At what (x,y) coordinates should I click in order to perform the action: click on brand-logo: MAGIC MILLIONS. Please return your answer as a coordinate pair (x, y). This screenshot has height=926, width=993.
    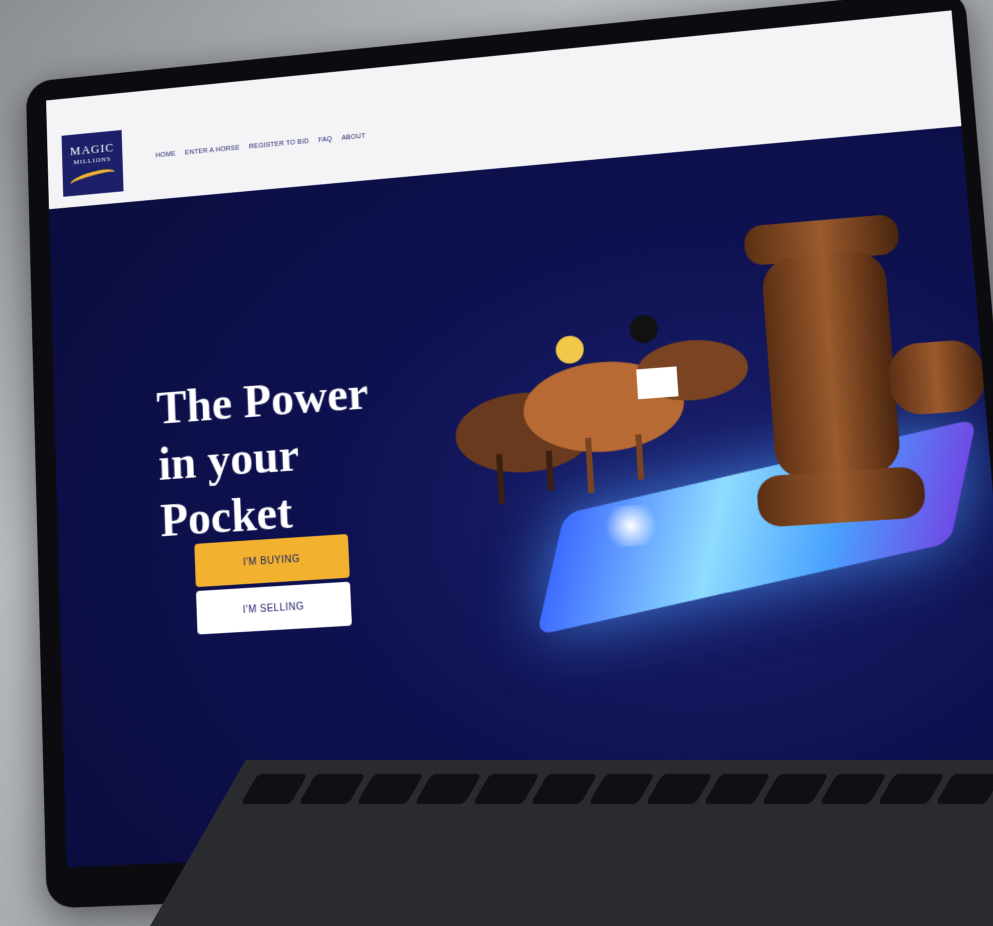
    Looking at the image, I should click on (93, 163).